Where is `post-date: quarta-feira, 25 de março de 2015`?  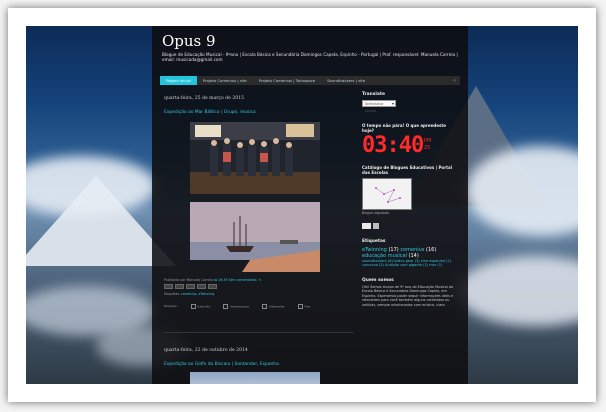
post-date: quarta-feira, 25 de março de 2015 is located at coordinates (204, 98).